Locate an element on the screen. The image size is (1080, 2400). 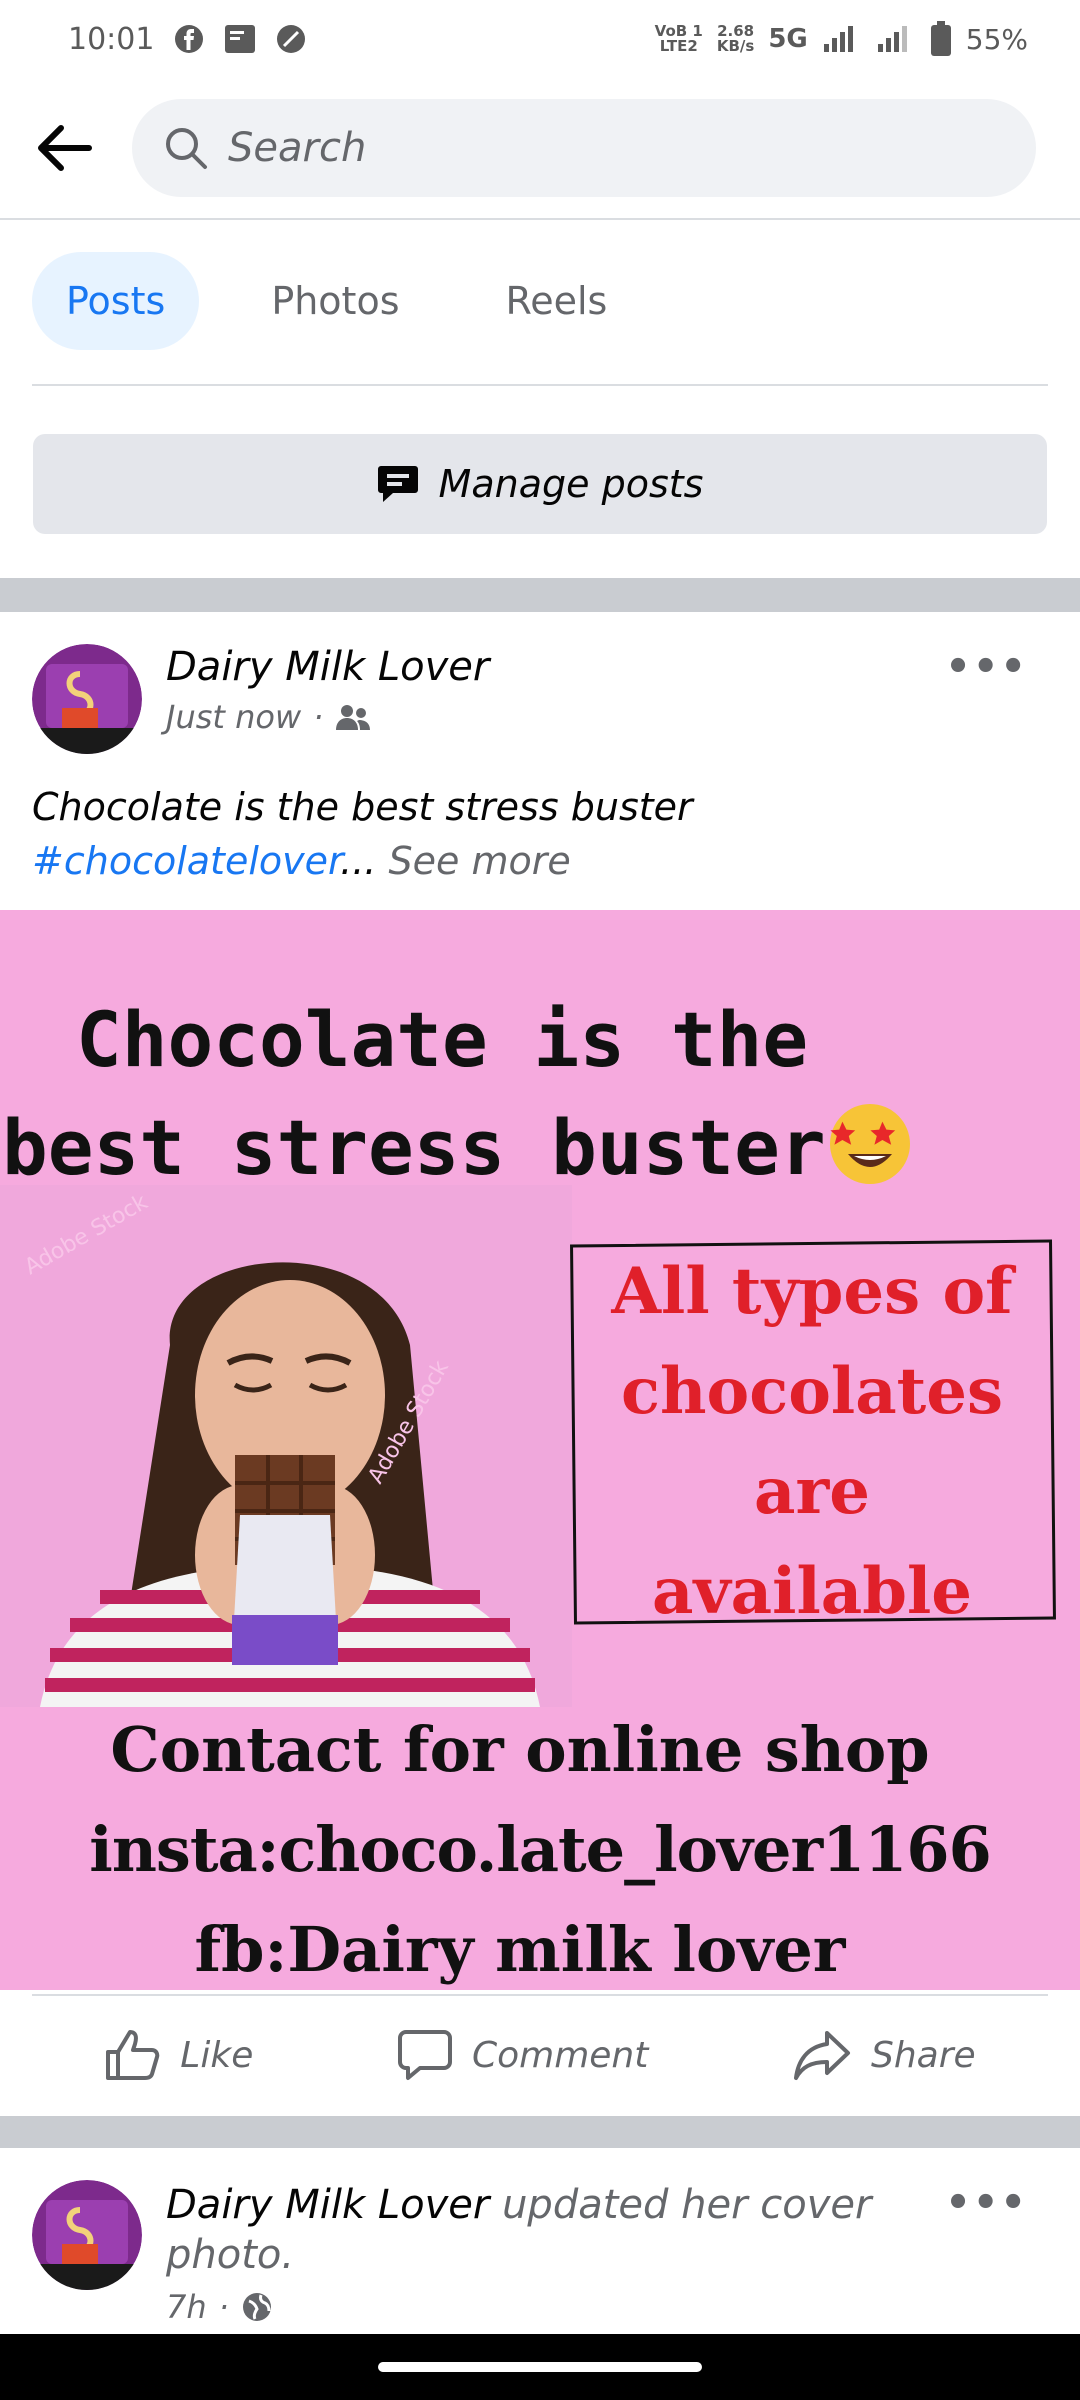
divider is located at coordinates (540, 385).